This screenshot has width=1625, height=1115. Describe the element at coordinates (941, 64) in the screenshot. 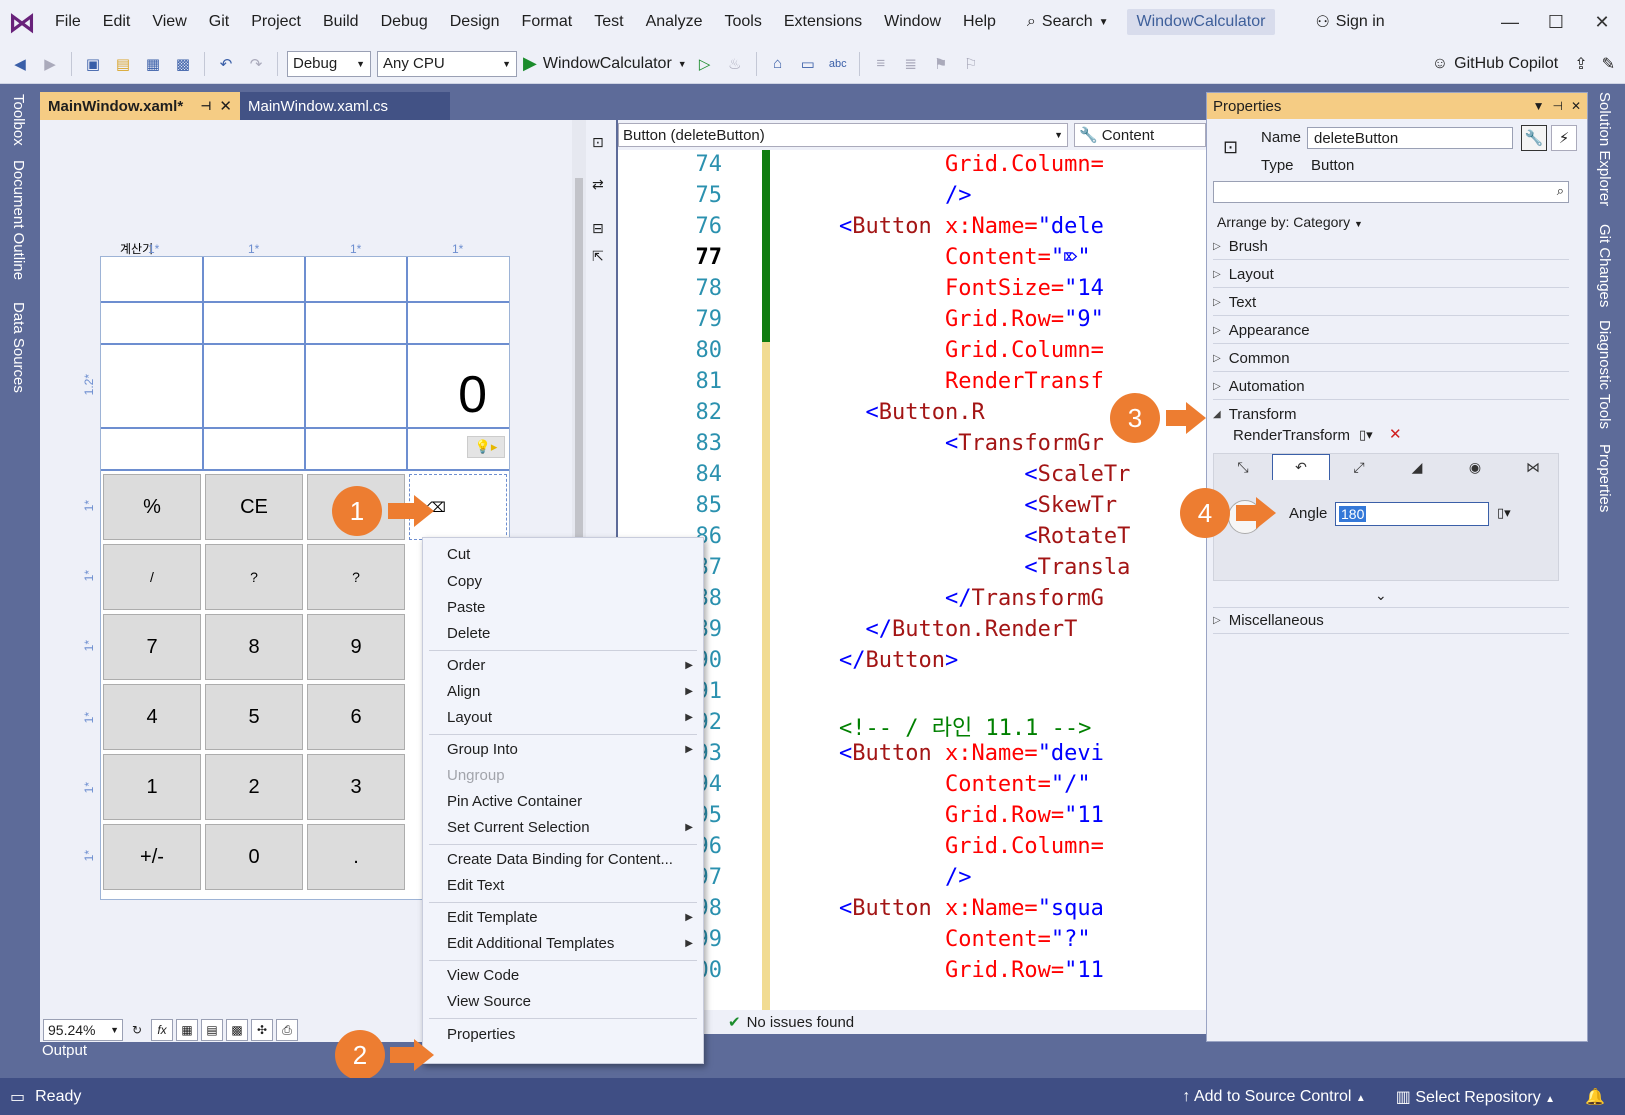

I see `bookmark-icon: ⚑` at that location.